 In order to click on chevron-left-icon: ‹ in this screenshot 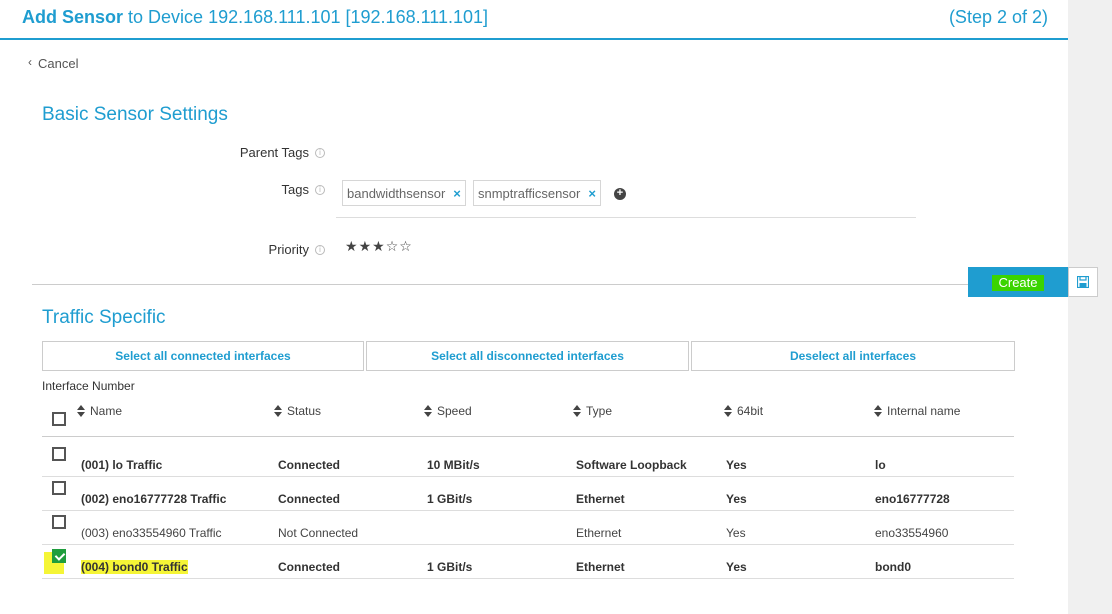, I will do `click(30, 62)`.